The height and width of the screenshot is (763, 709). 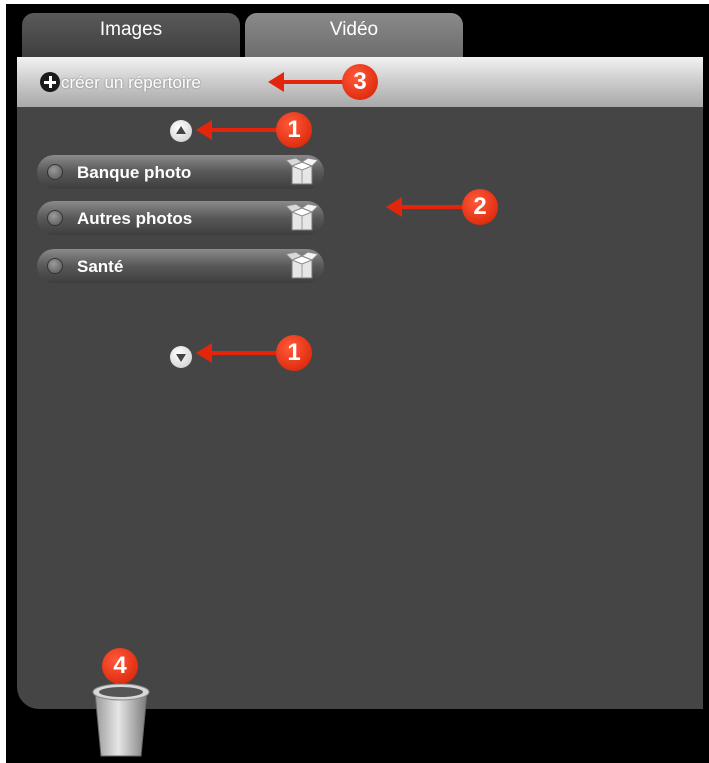 I want to click on scroll-down-button, so click(x=181, y=357).